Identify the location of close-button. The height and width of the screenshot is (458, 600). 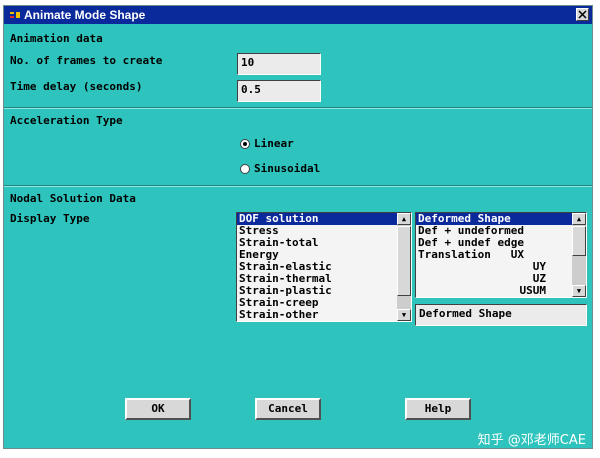
(582, 14).